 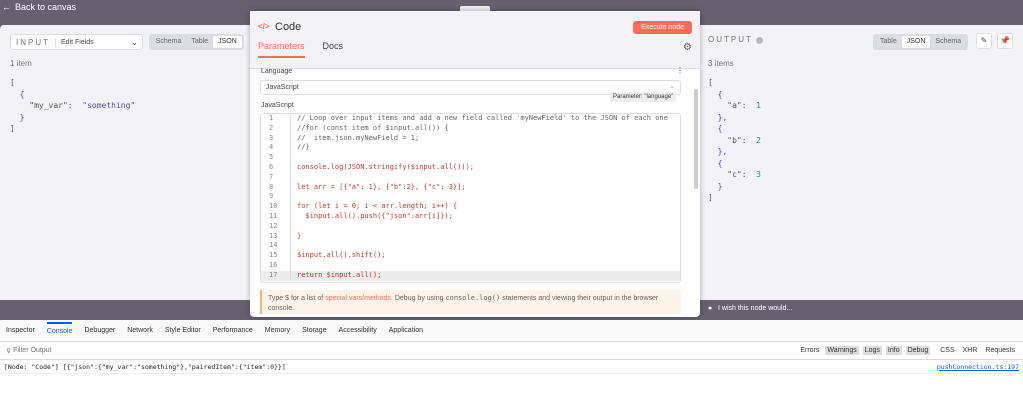 I want to click on line-number: 9, so click(x=276, y=197).